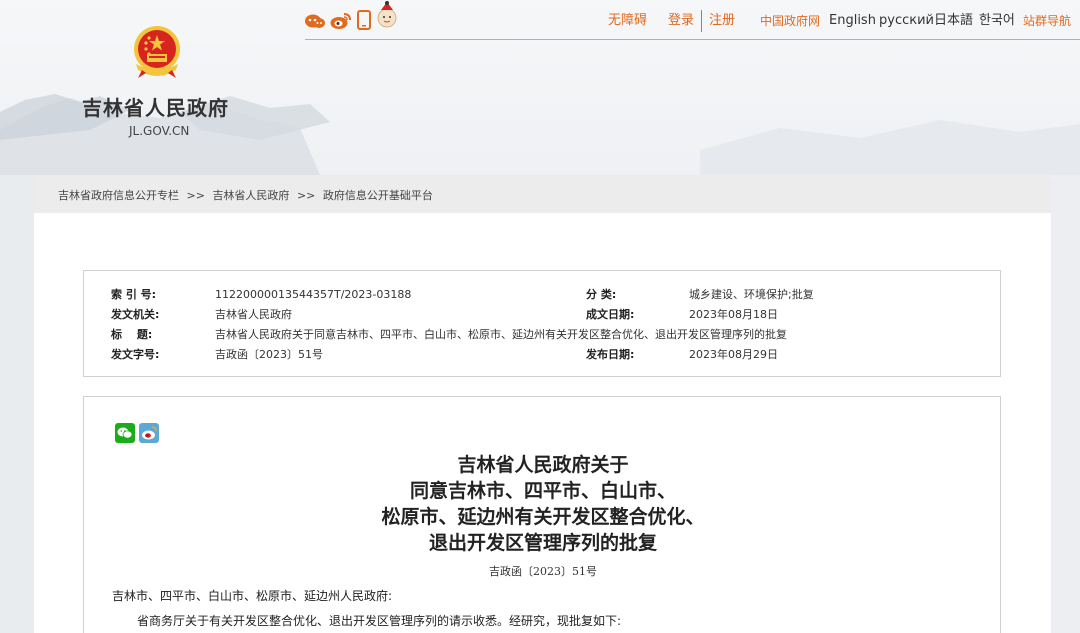  Describe the element at coordinates (852, 21) in the screenshot. I see `english-link: English` at that location.